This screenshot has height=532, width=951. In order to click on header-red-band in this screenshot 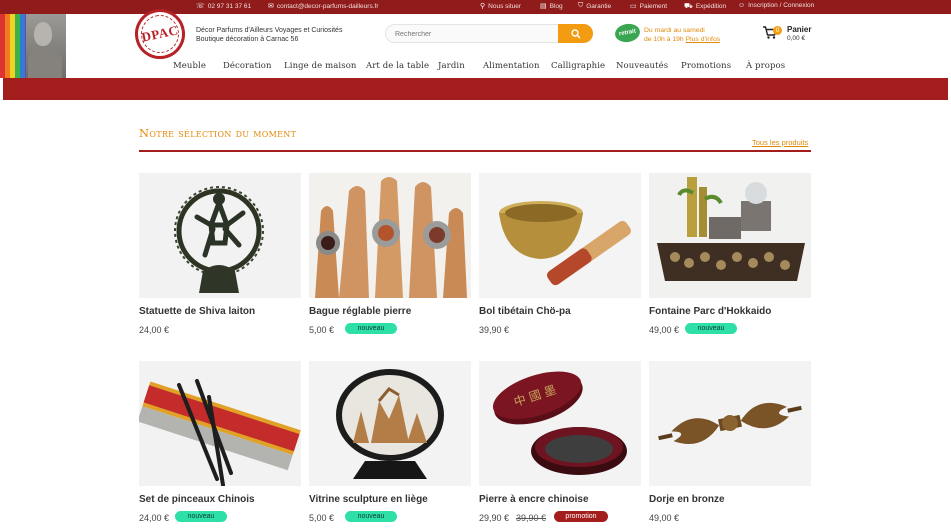, I will do `click(475, 89)`.